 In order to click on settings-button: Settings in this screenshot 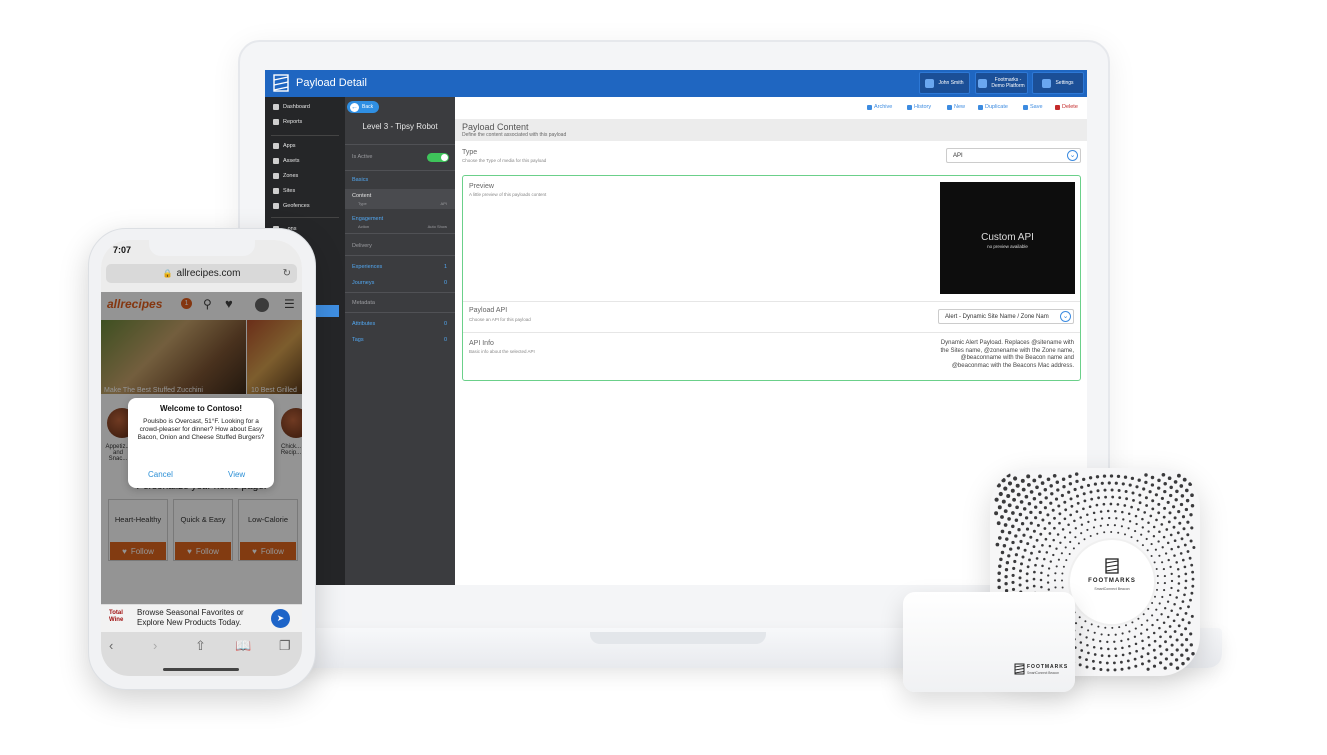, I will do `click(1058, 83)`.